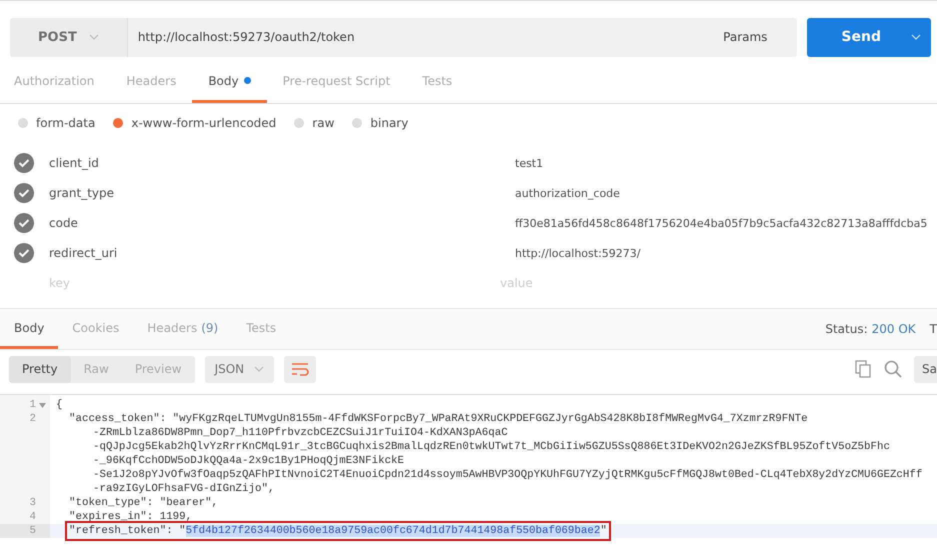 The image size is (937, 549). I want to click on param-value: authorization_code, so click(567, 193).